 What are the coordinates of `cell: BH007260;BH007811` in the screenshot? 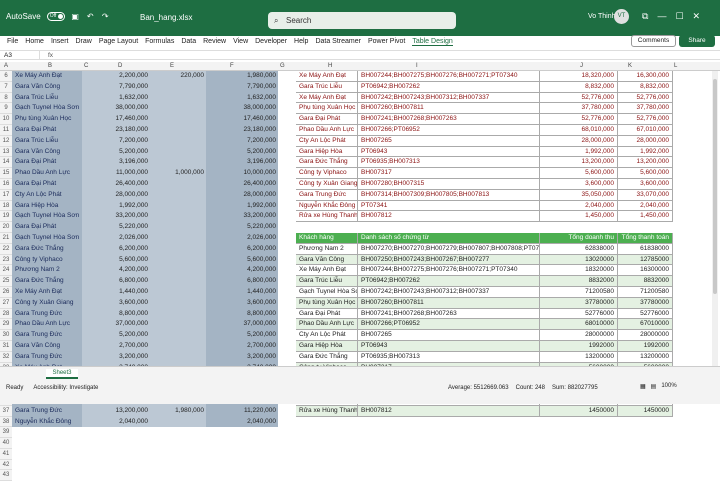 It's located at (449, 109).